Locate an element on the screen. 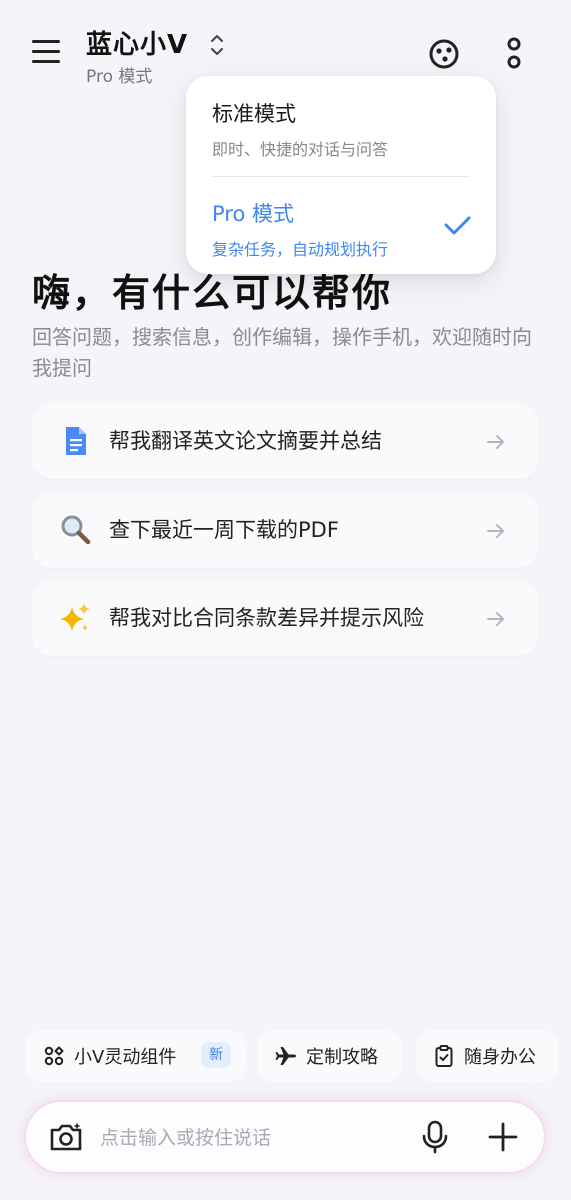  mode-subtitle: Pro 模式 is located at coordinates (119, 77).